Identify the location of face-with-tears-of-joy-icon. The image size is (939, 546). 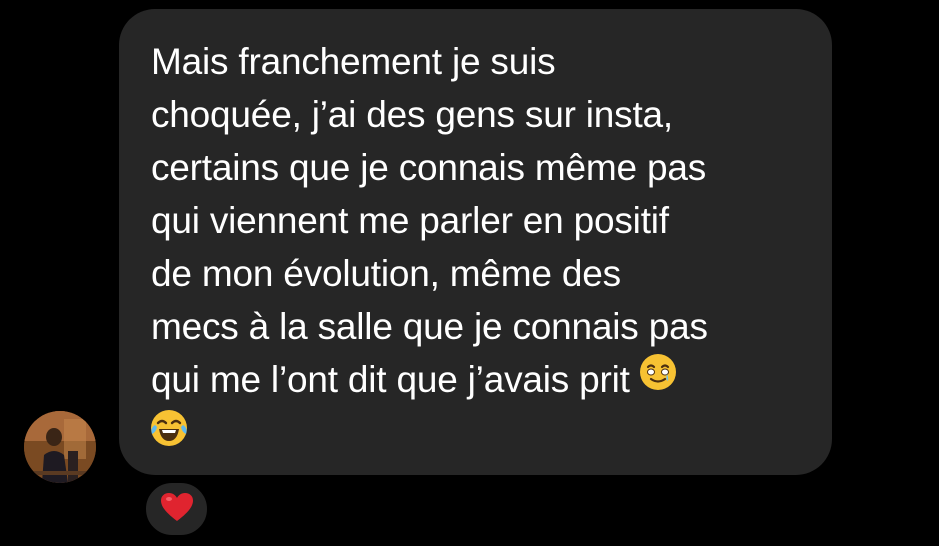
(169, 435).